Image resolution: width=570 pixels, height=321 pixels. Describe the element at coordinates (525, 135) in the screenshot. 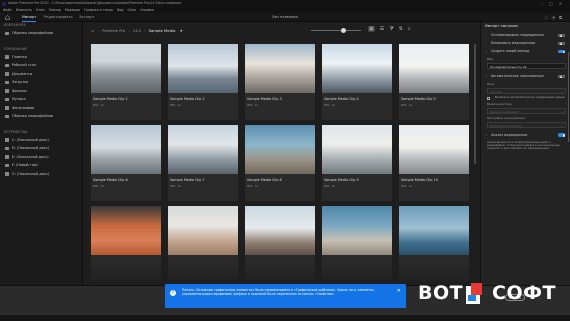

I see `analyze-media-row: ⌄ Анализ медиаданных` at that location.